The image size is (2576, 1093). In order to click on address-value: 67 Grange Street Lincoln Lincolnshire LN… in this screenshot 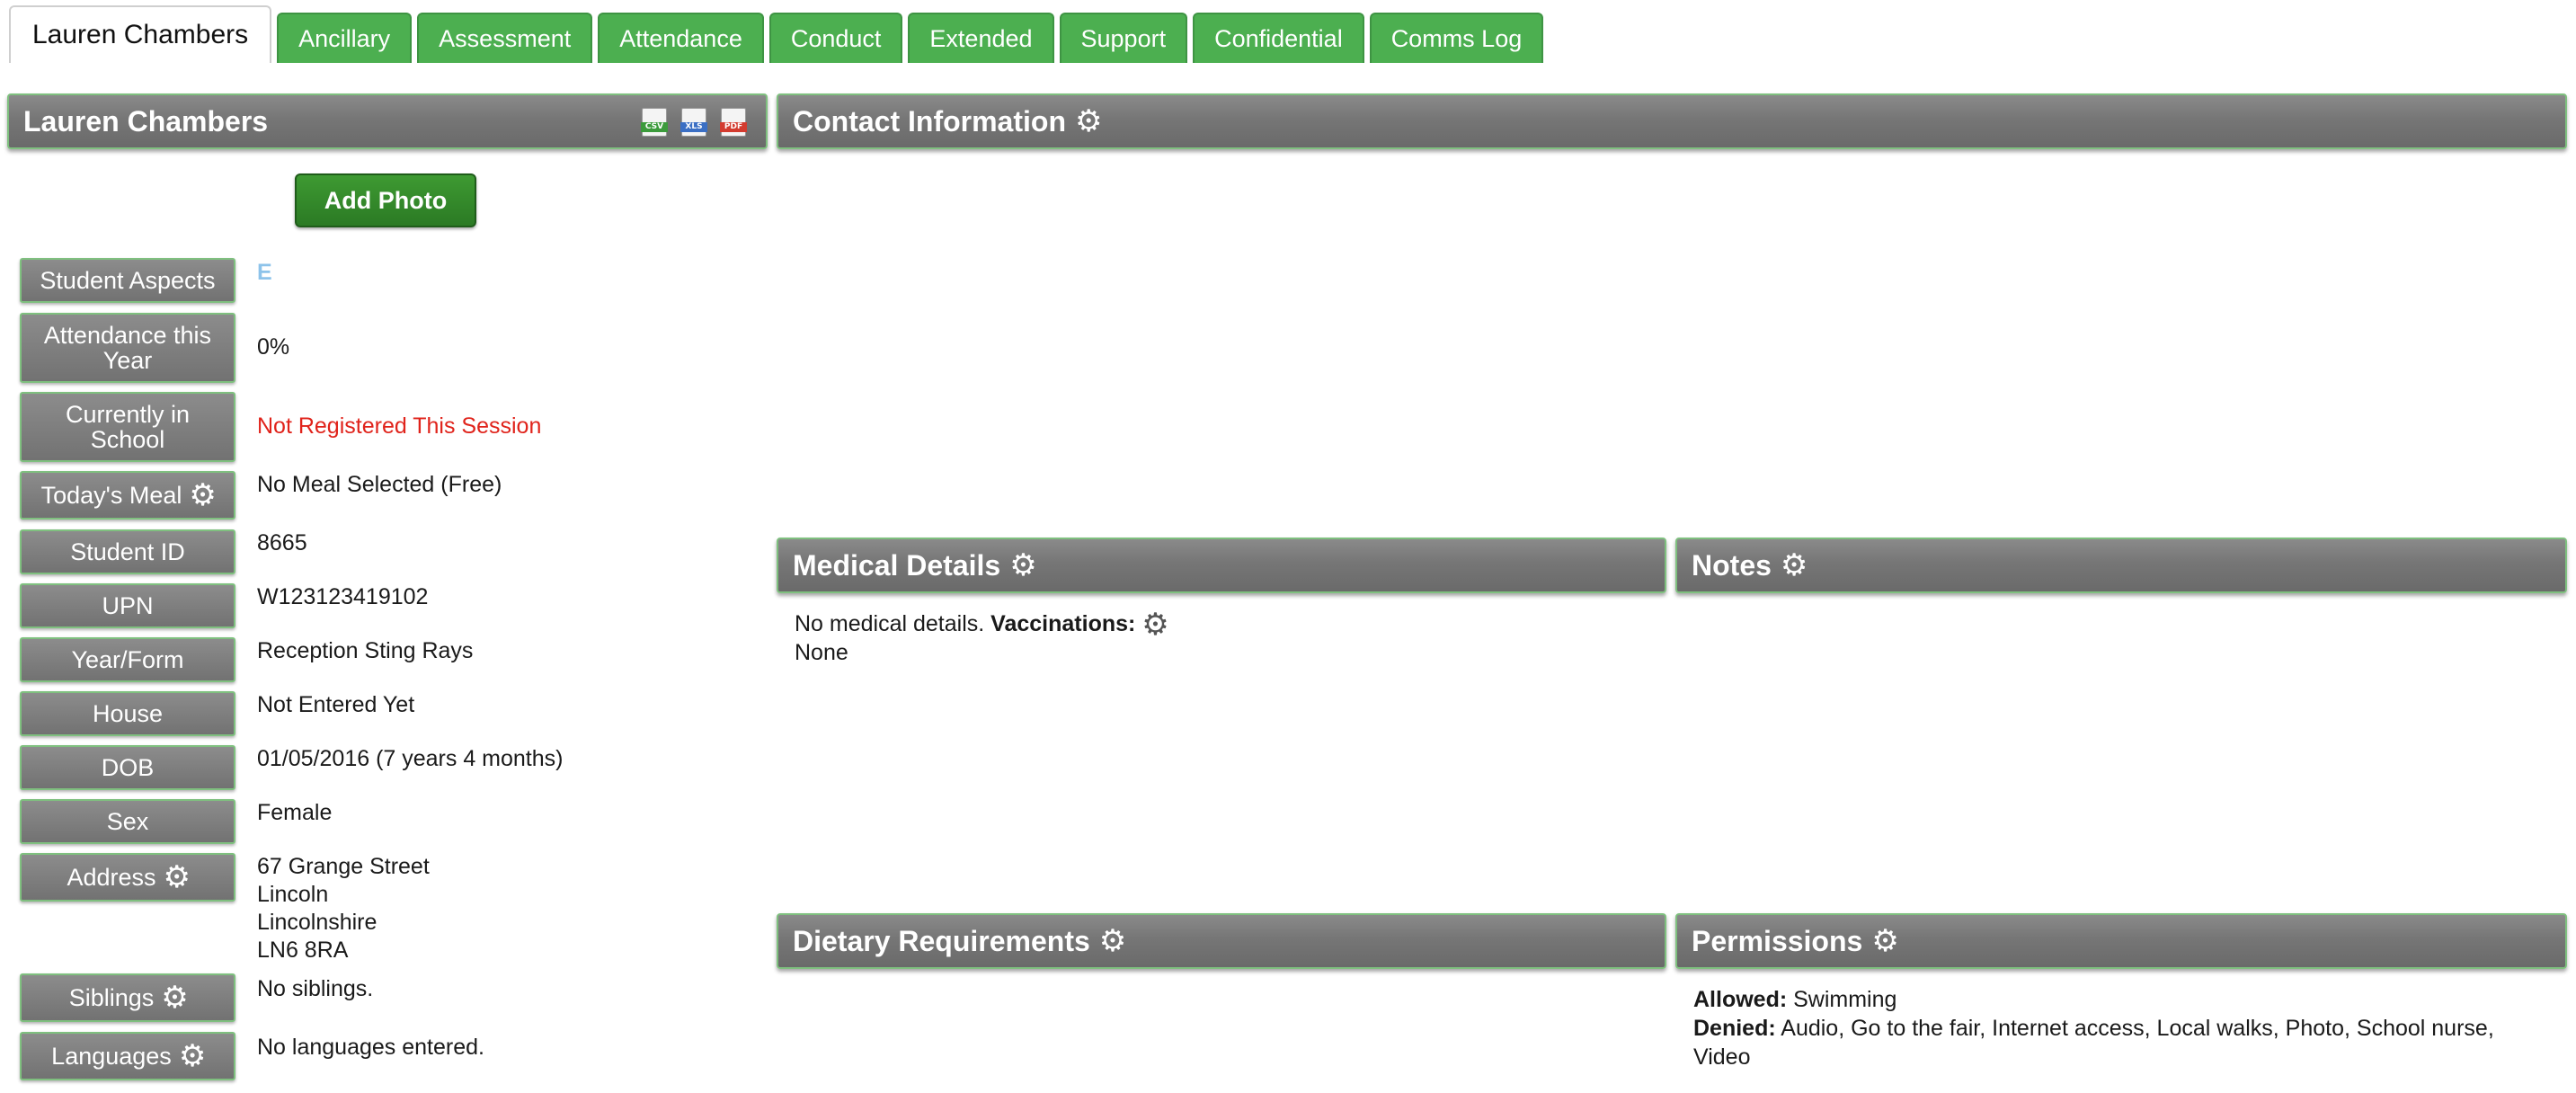, I will do `click(343, 908)`.